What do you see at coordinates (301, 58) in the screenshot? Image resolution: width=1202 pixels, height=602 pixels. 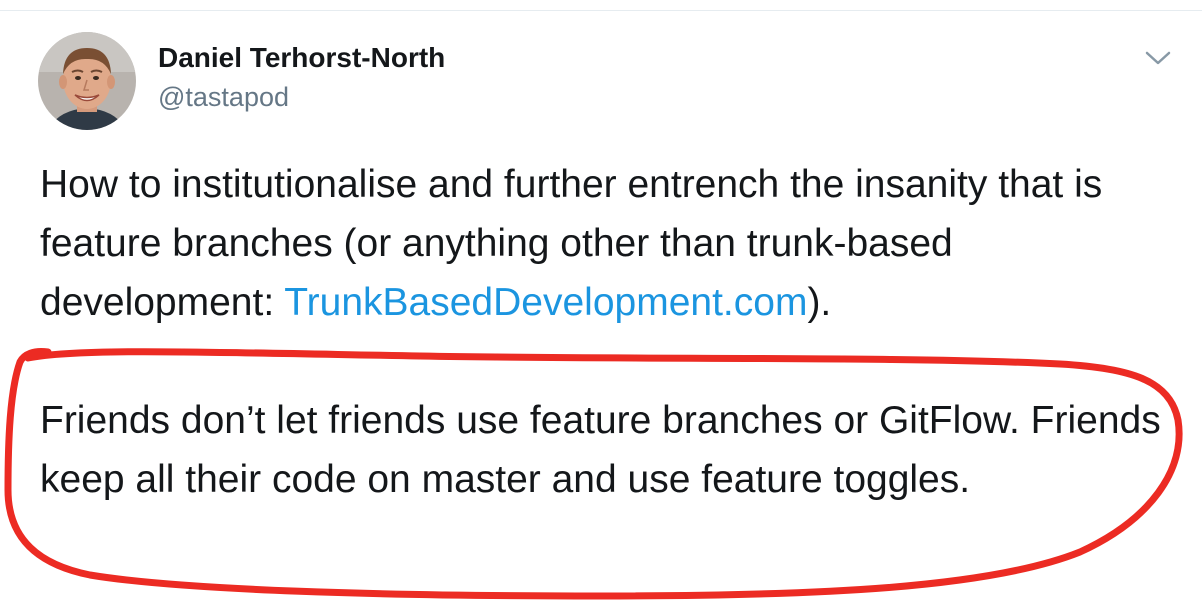 I see `author-display-name: Daniel Terhorst-North` at bounding box center [301, 58].